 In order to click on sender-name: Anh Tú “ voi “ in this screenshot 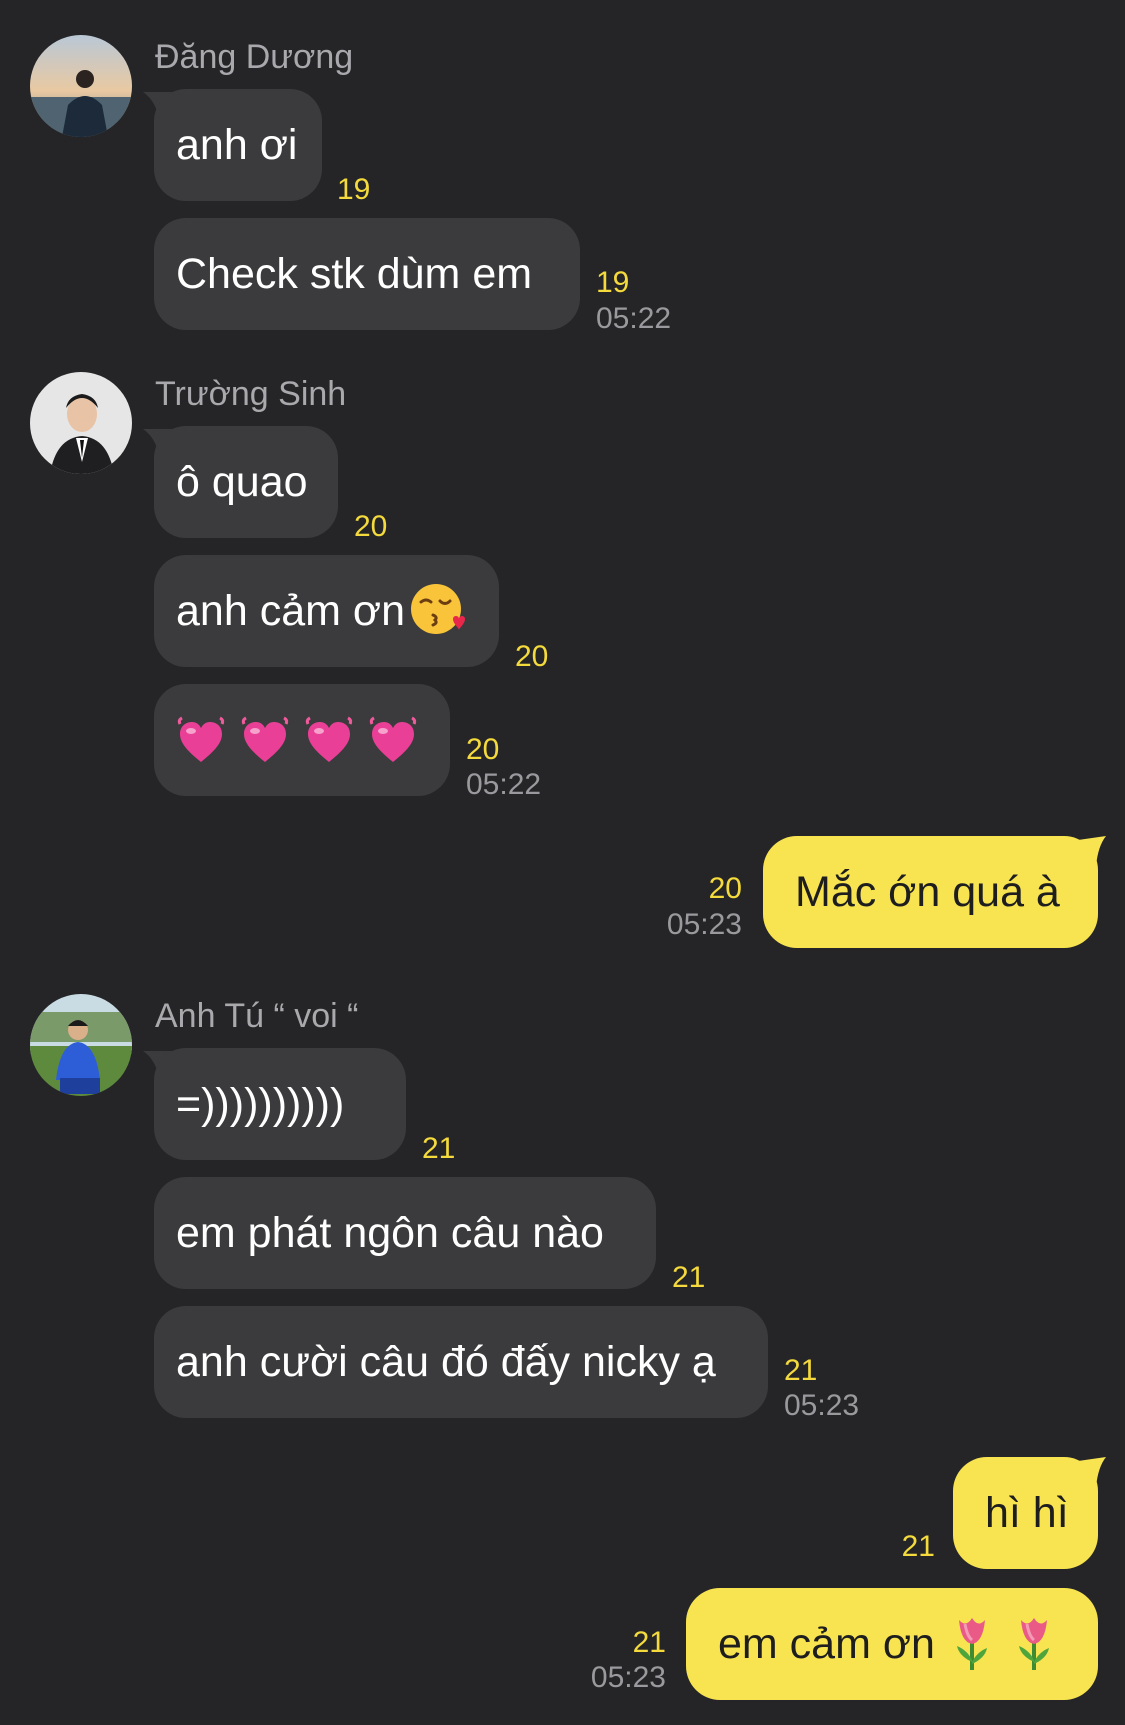, I will do `click(257, 1016)`.